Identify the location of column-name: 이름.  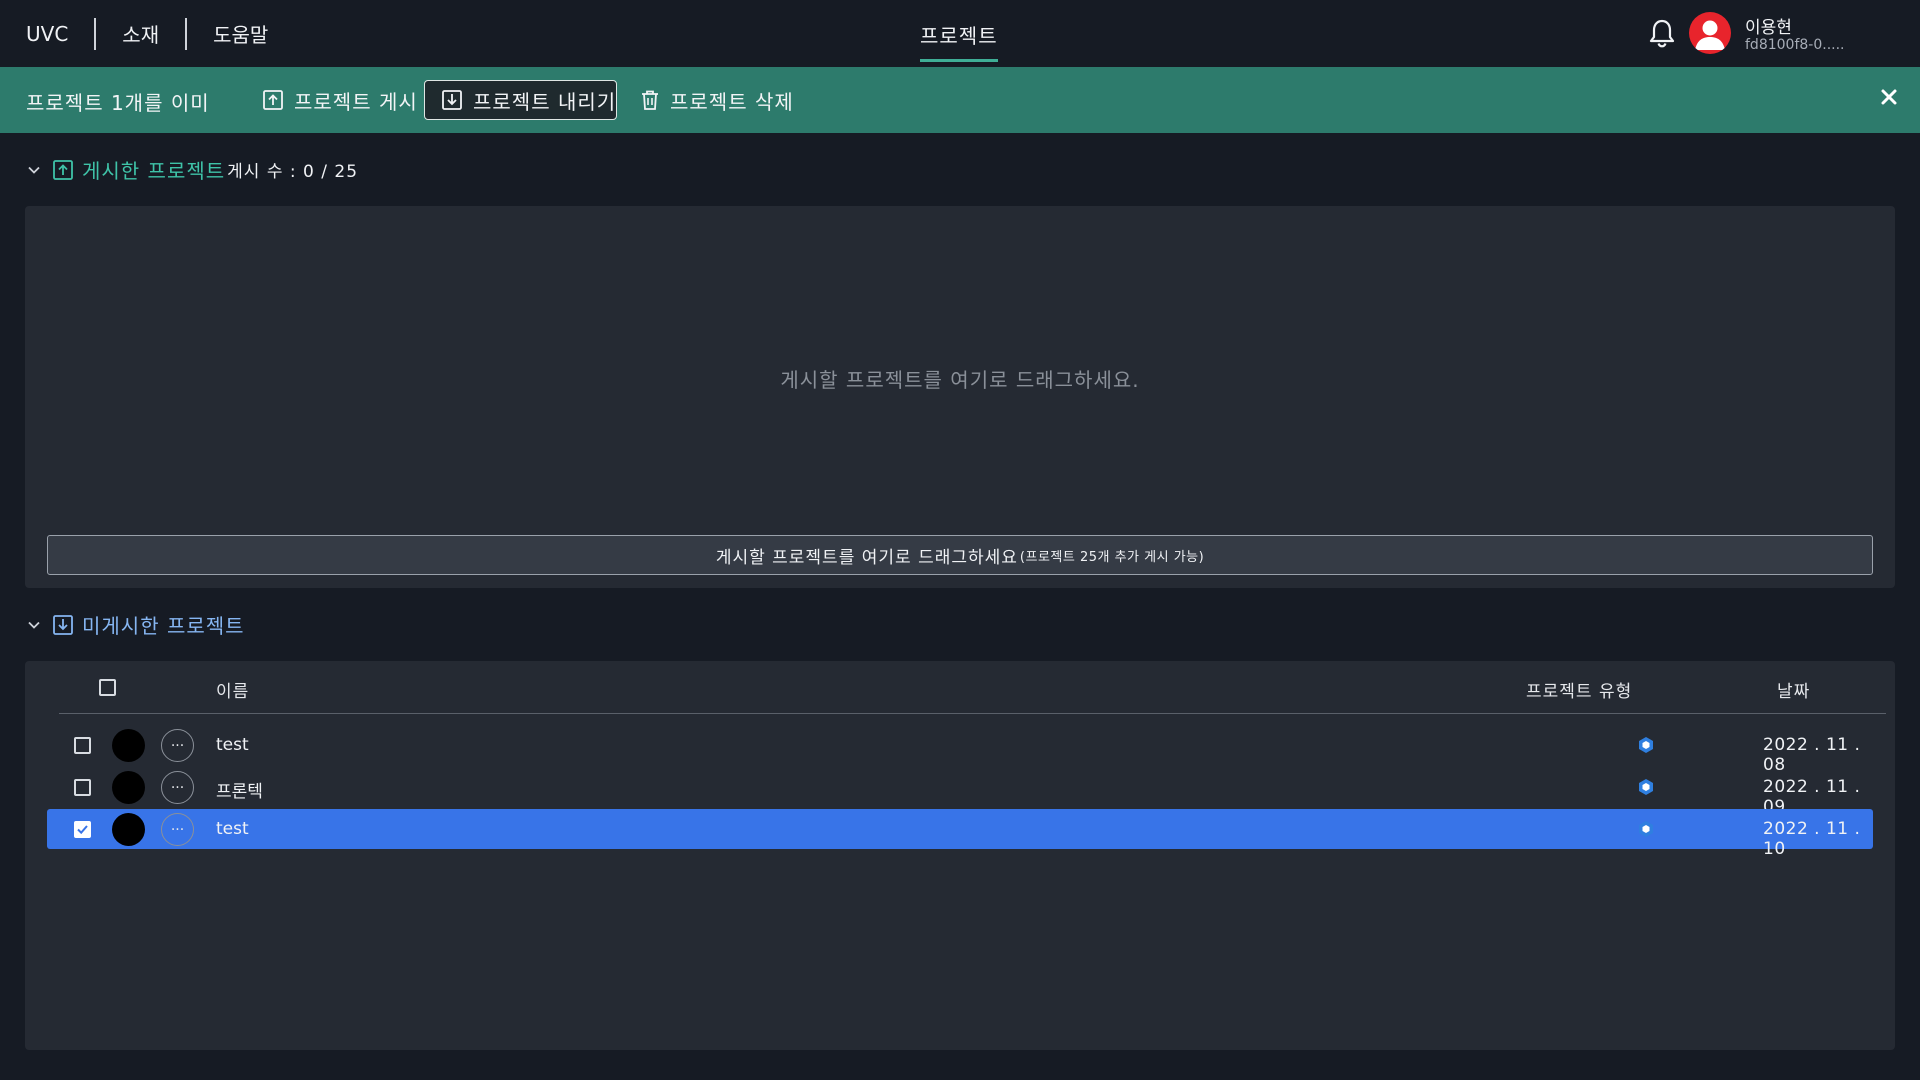
(232, 689).